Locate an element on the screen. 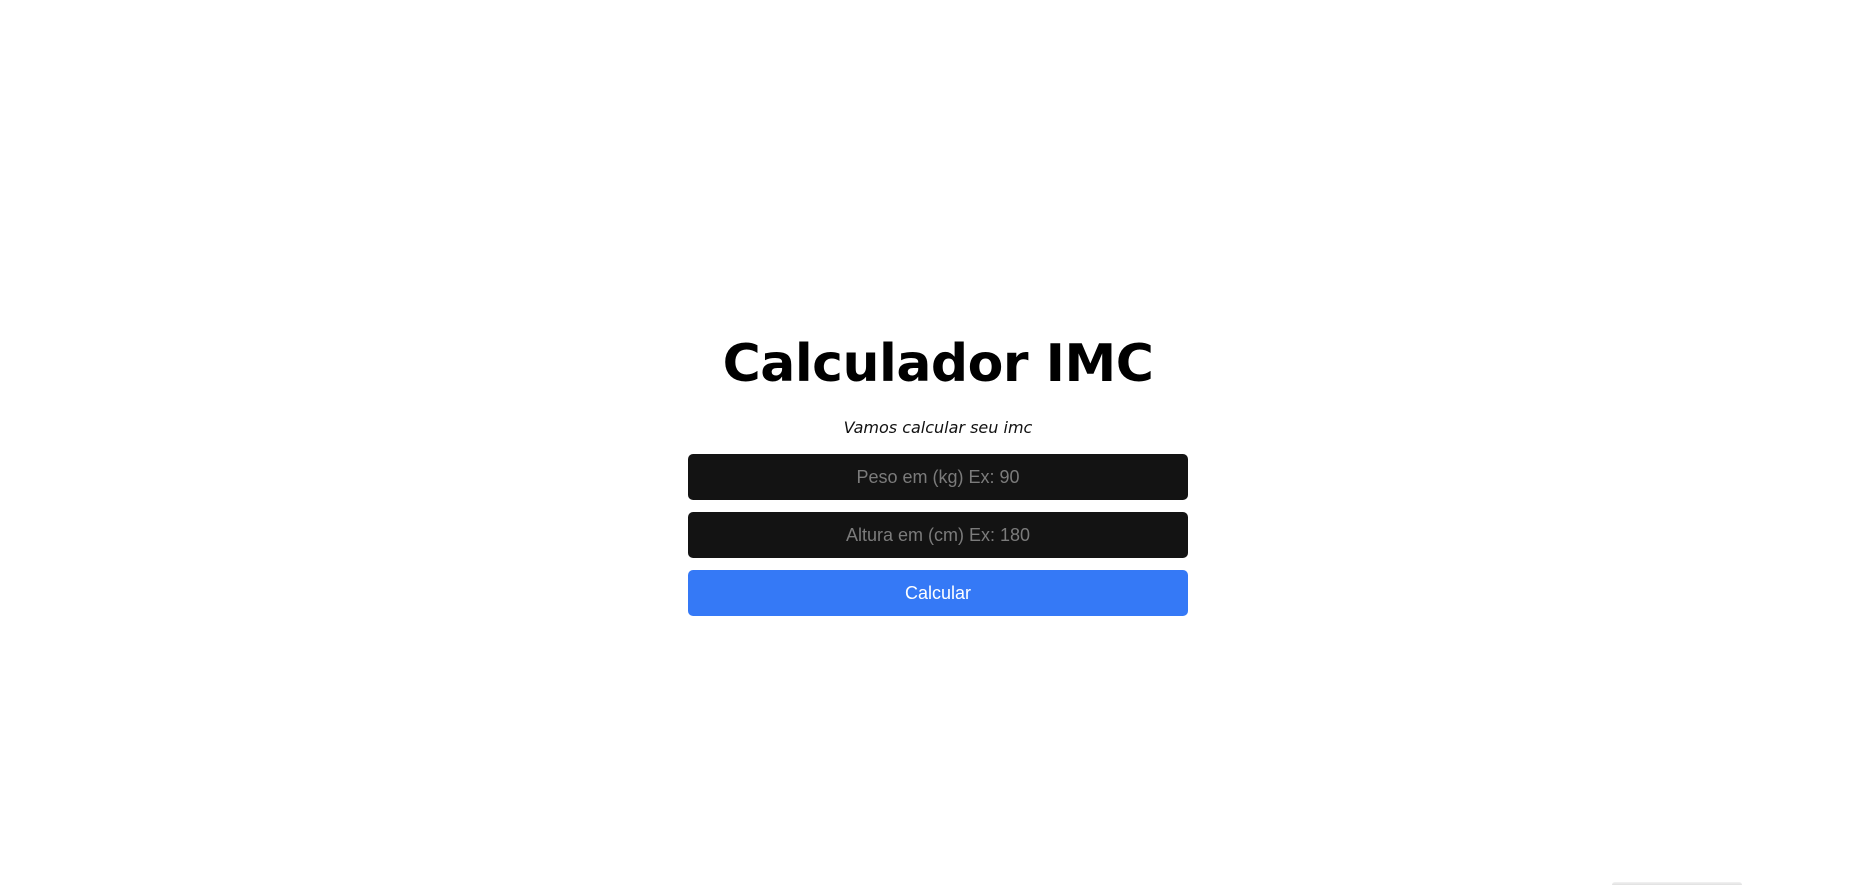 The height and width of the screenshot is (885, 1876). weight-input is located at coordinates (938, 477).